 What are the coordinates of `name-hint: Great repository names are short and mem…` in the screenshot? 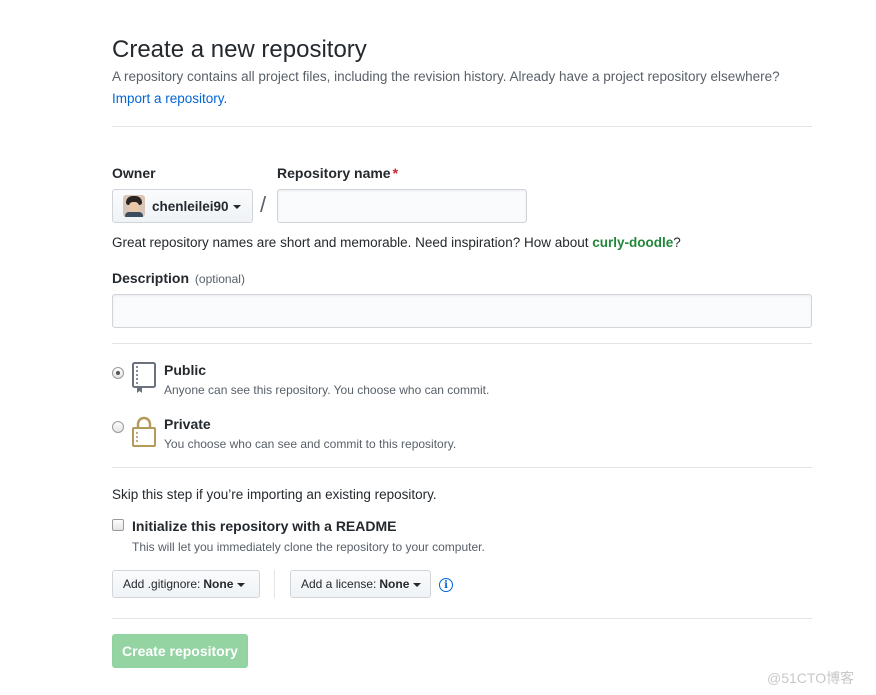 It's located at (396, 242).